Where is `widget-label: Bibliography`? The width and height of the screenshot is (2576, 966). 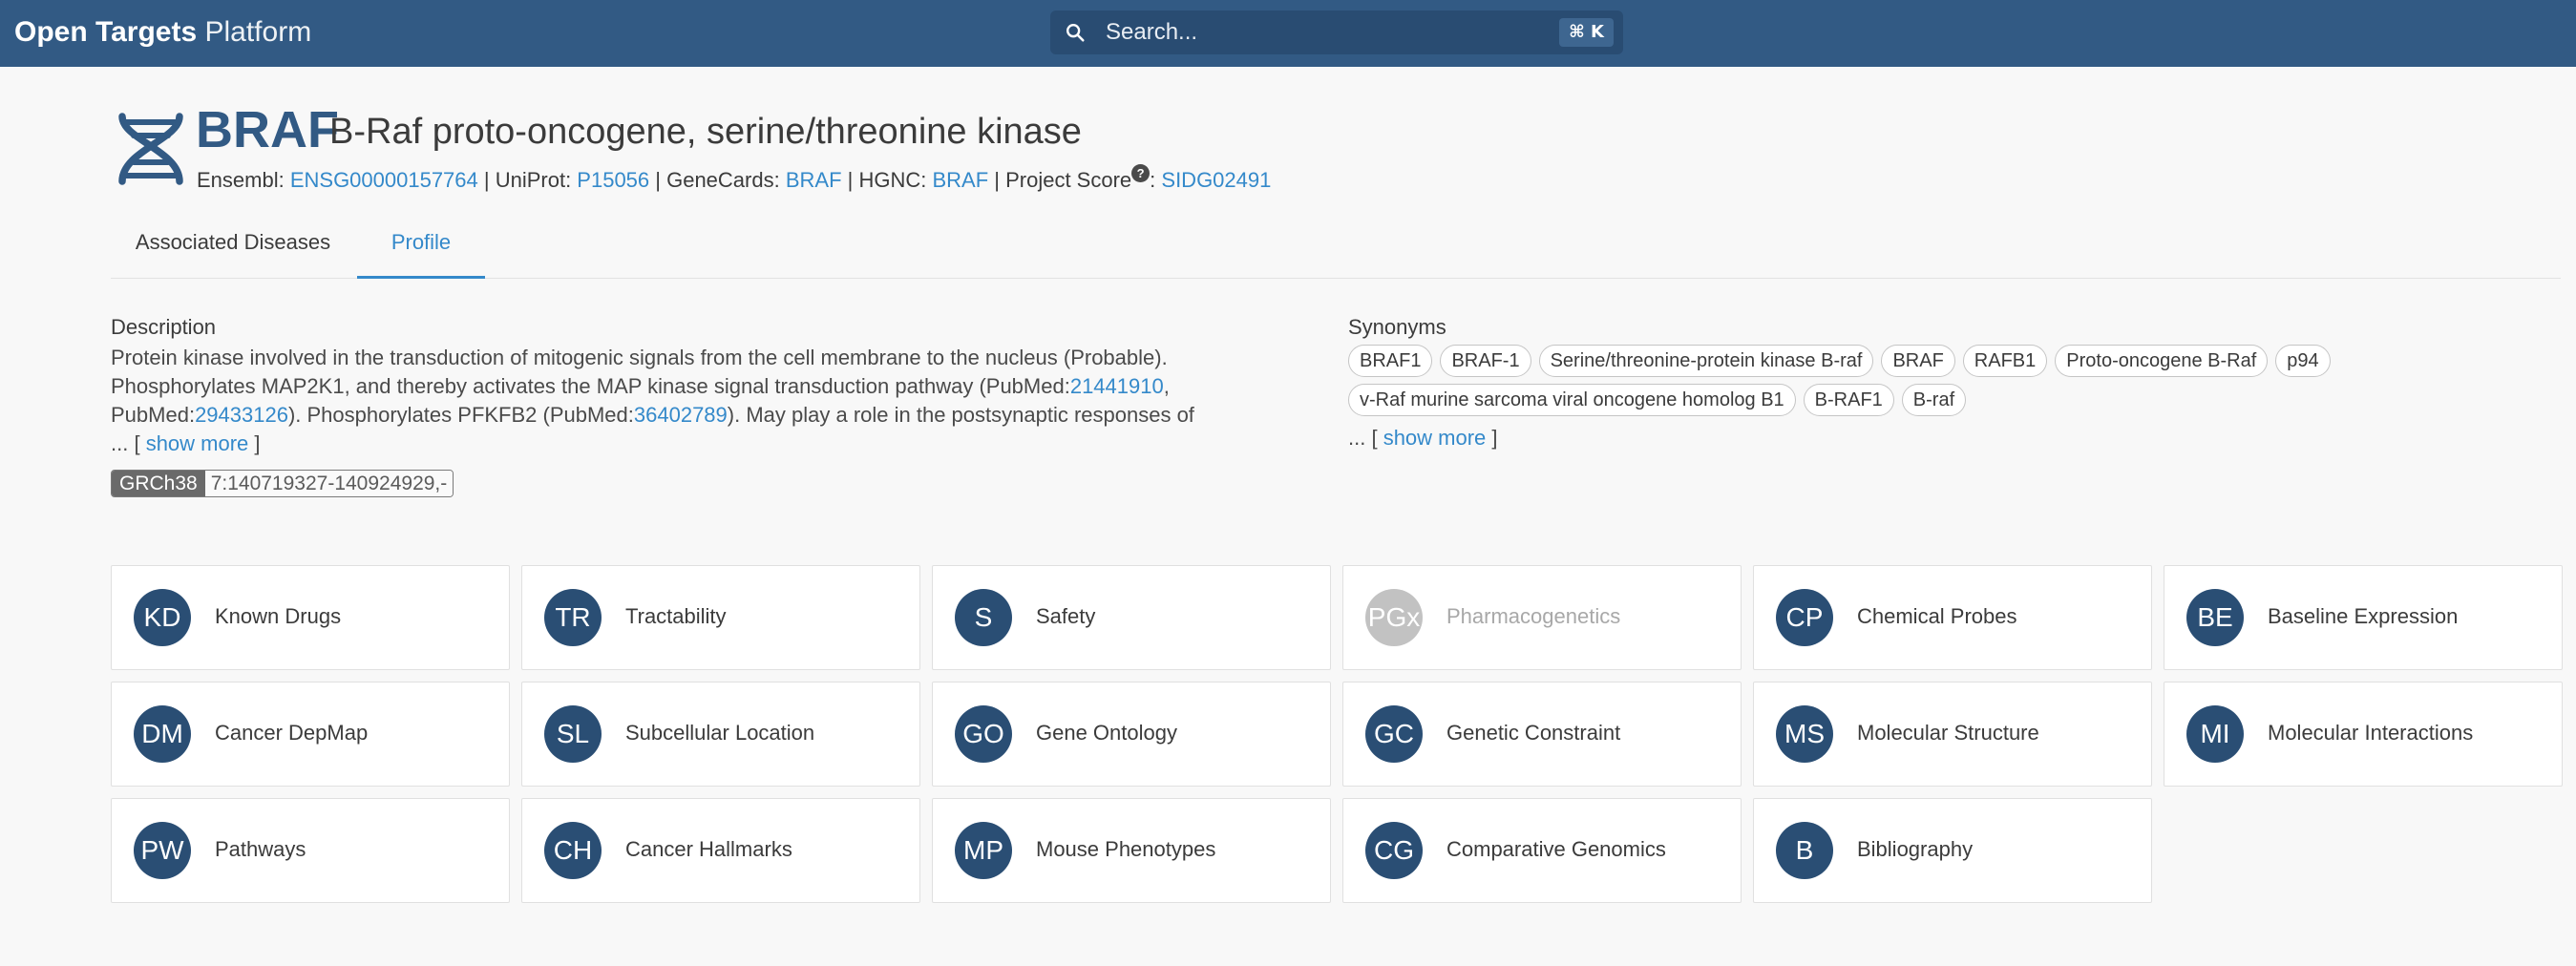
widget-label: Bibliography is located at coordinates (1915, 849).